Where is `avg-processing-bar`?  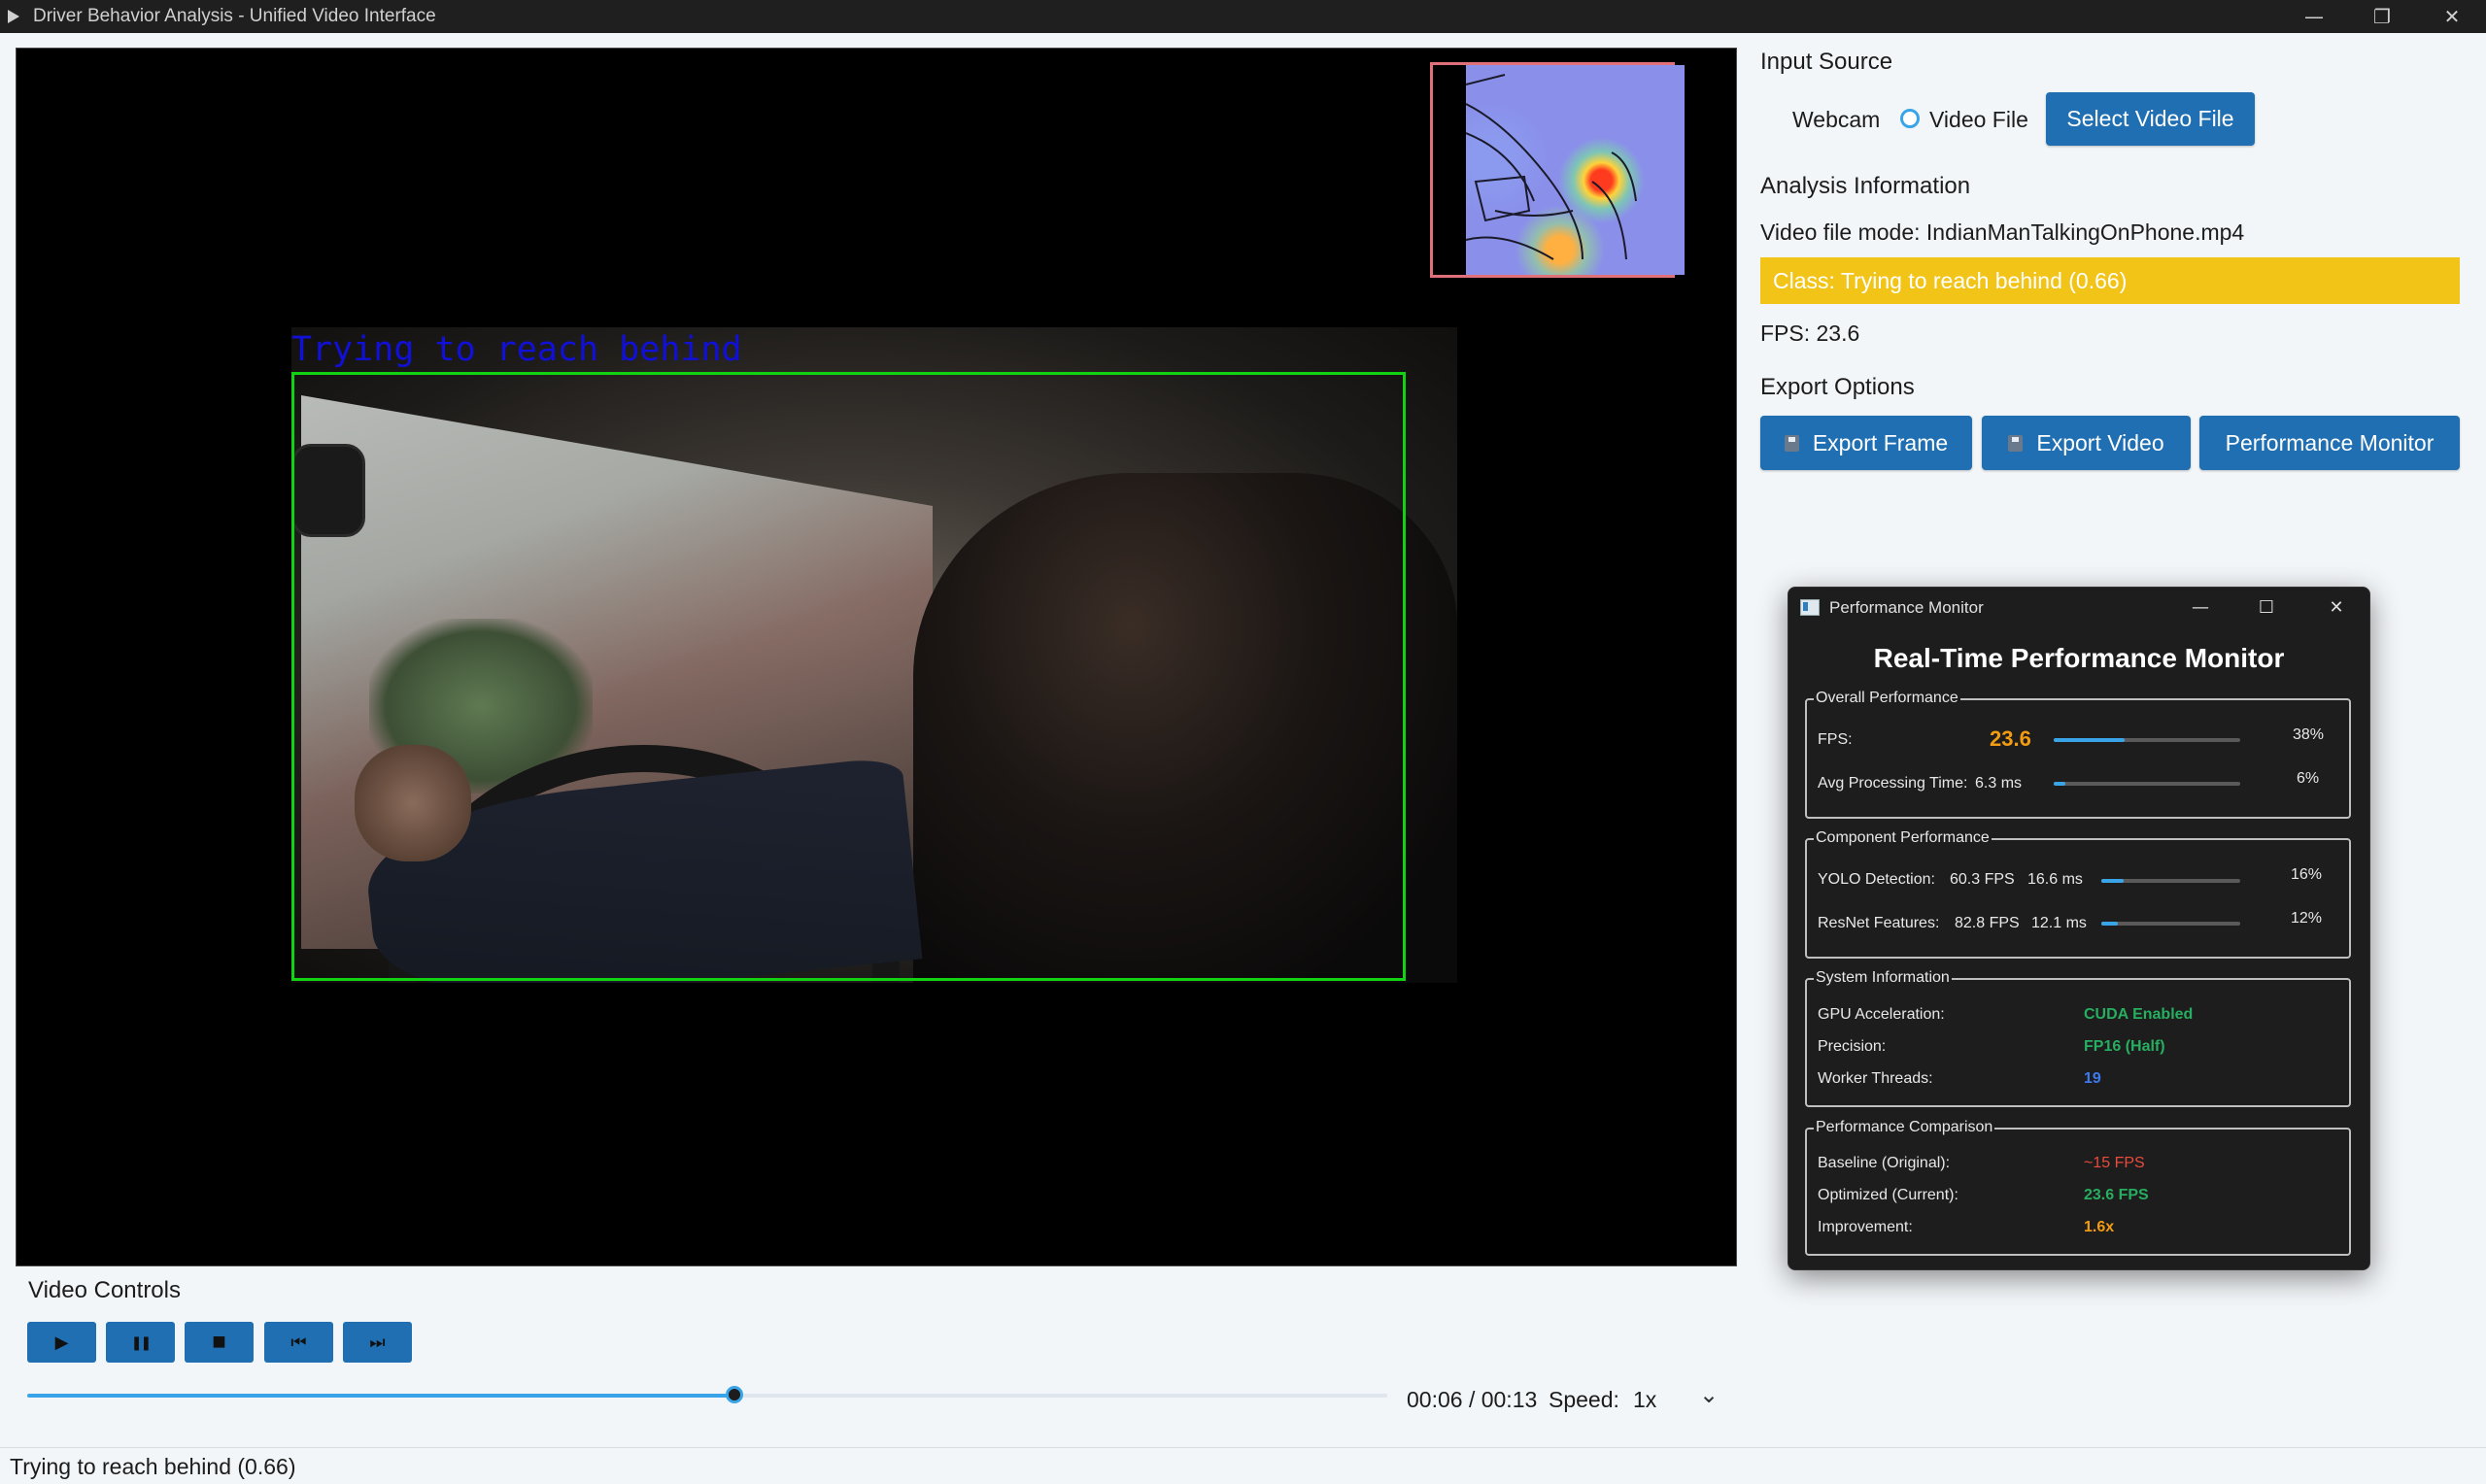
avg-processing-bar is located at coordinates (2147, 784).